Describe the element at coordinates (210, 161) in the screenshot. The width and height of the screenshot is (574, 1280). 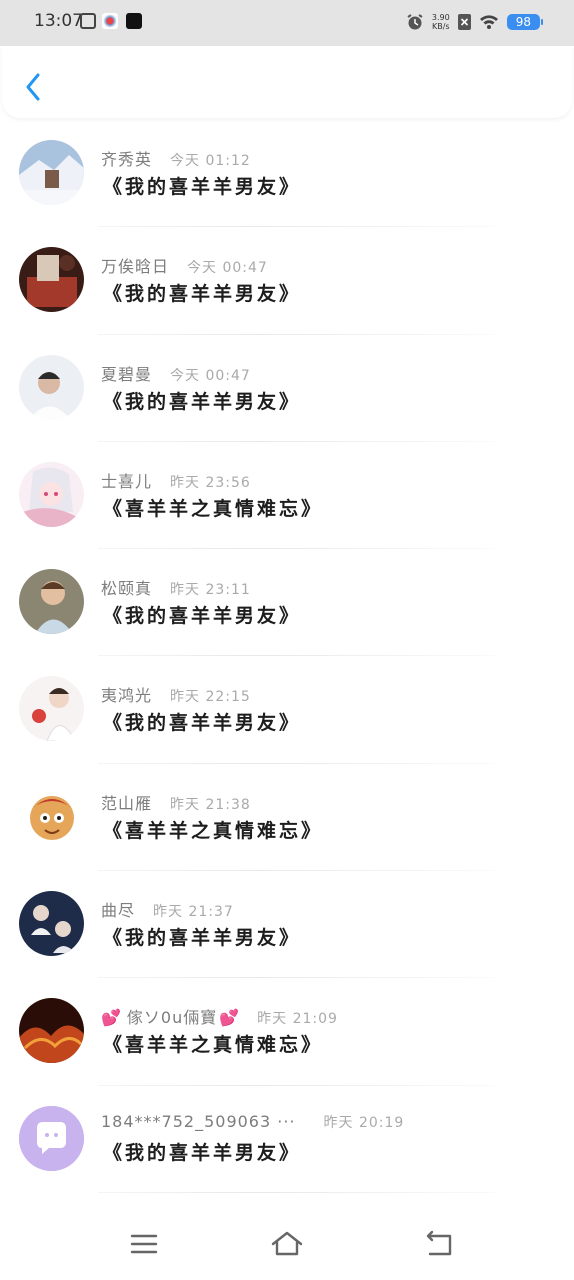
I see `comment-time: 今天 01:12` at that location.